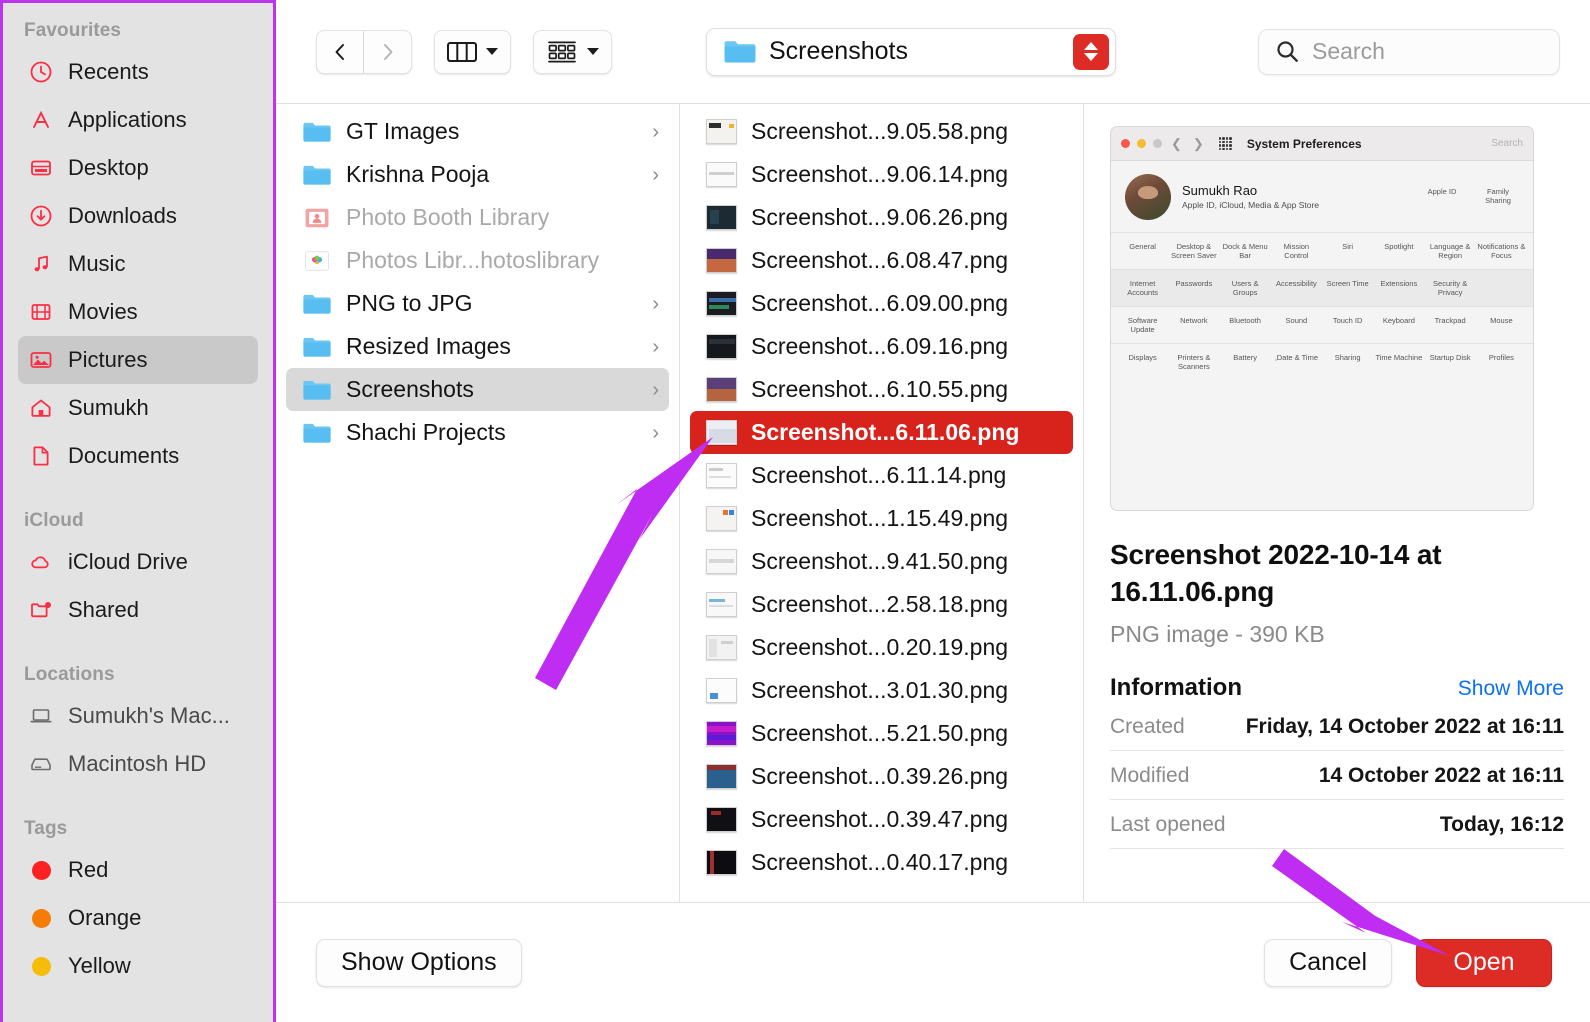  Describe the element at coordinates (881, 475) in the screenshot. I see `table-row: Screenshot...6.11.14.png` at that location.